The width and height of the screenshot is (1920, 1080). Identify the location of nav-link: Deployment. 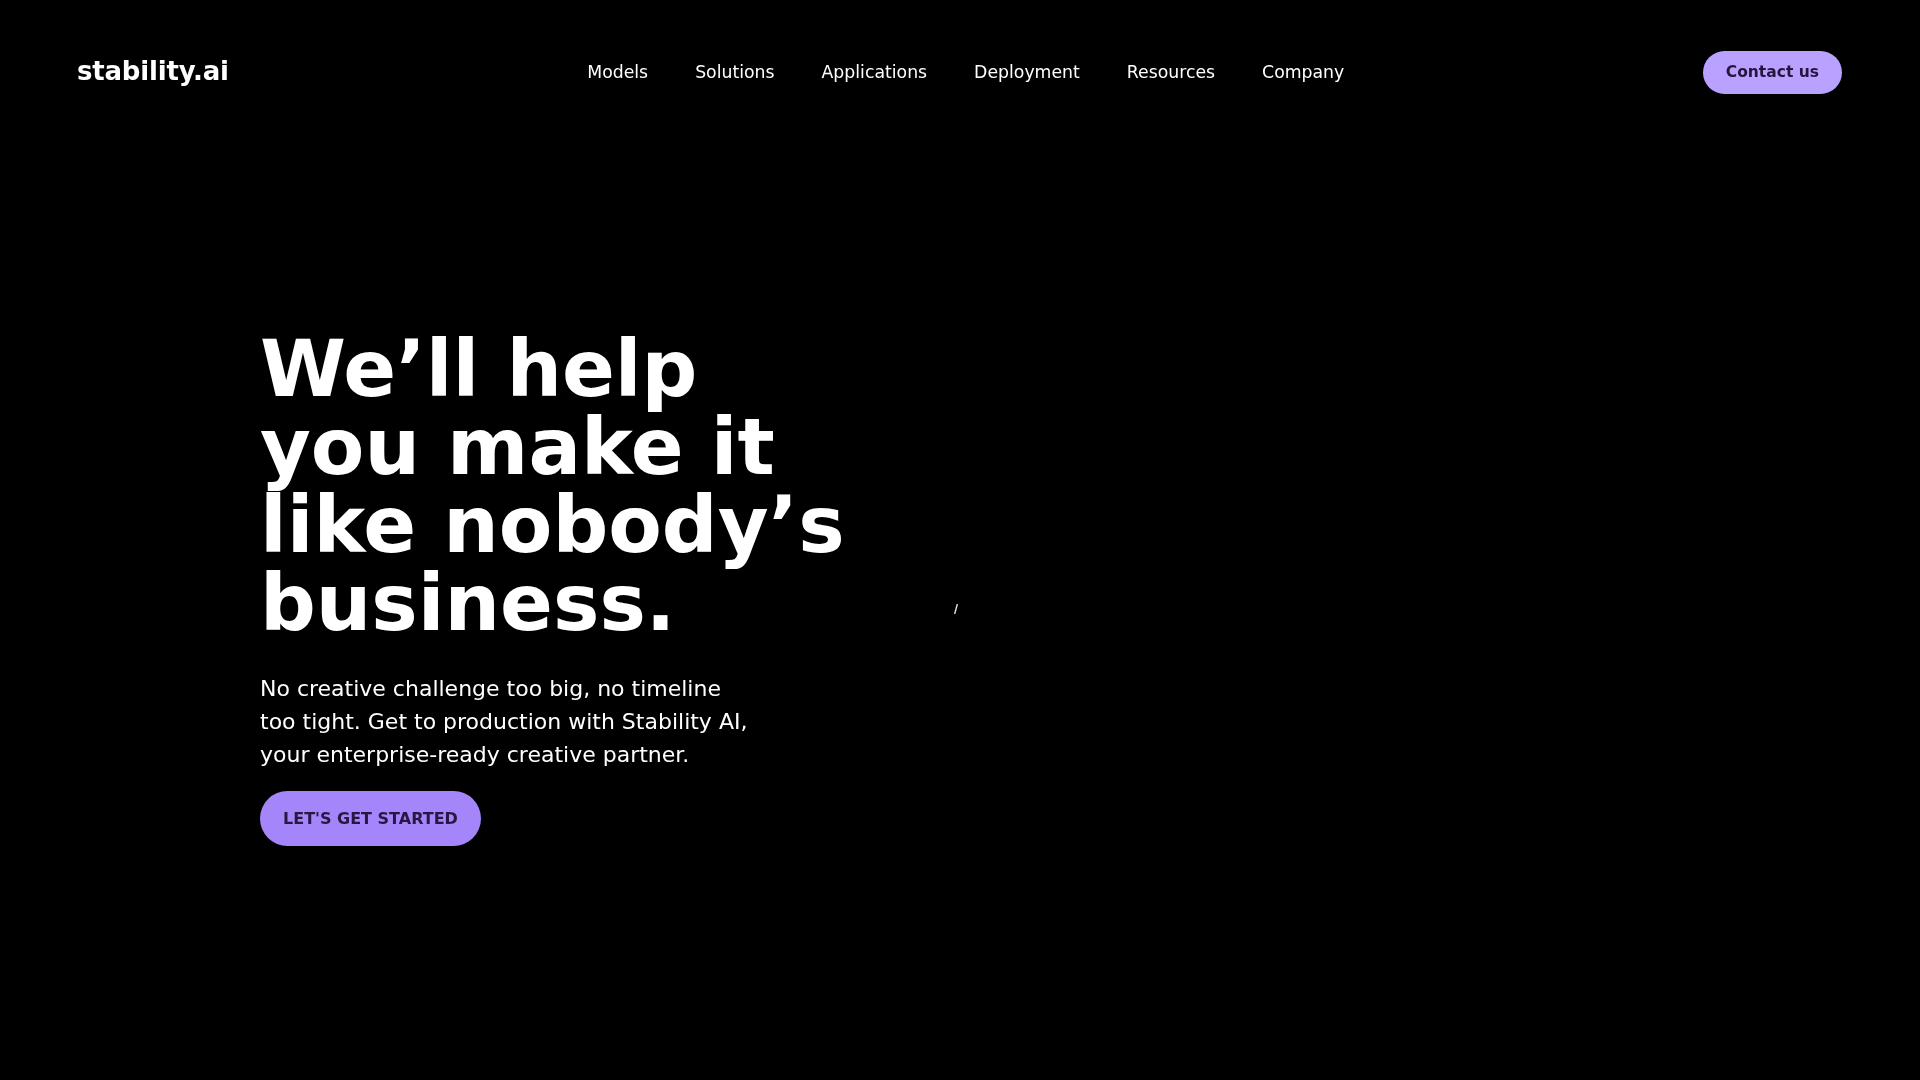
(1027, 72).